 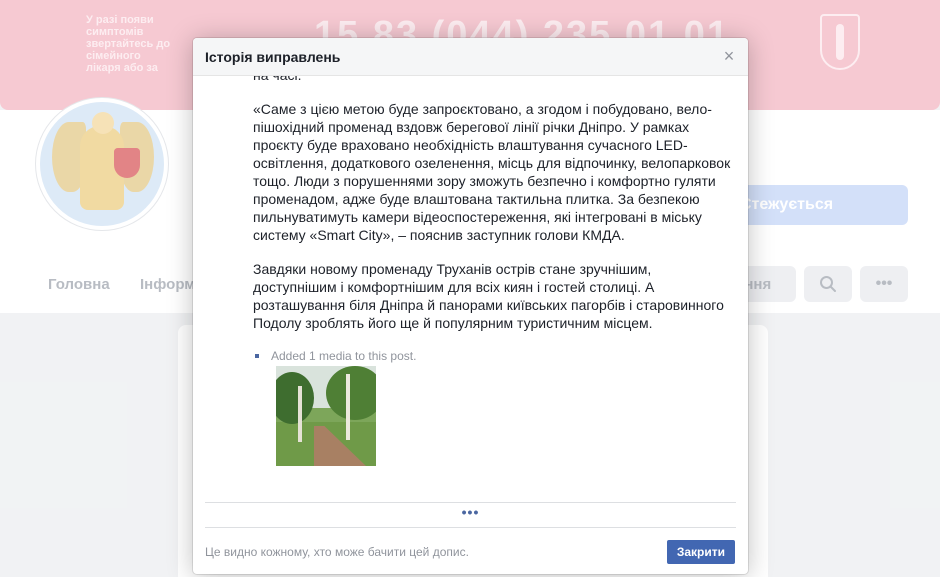 What do you see at coordinates (729, 56) in the screenshot?
I see `close-icon: ×` at bounding box center [729, 56].